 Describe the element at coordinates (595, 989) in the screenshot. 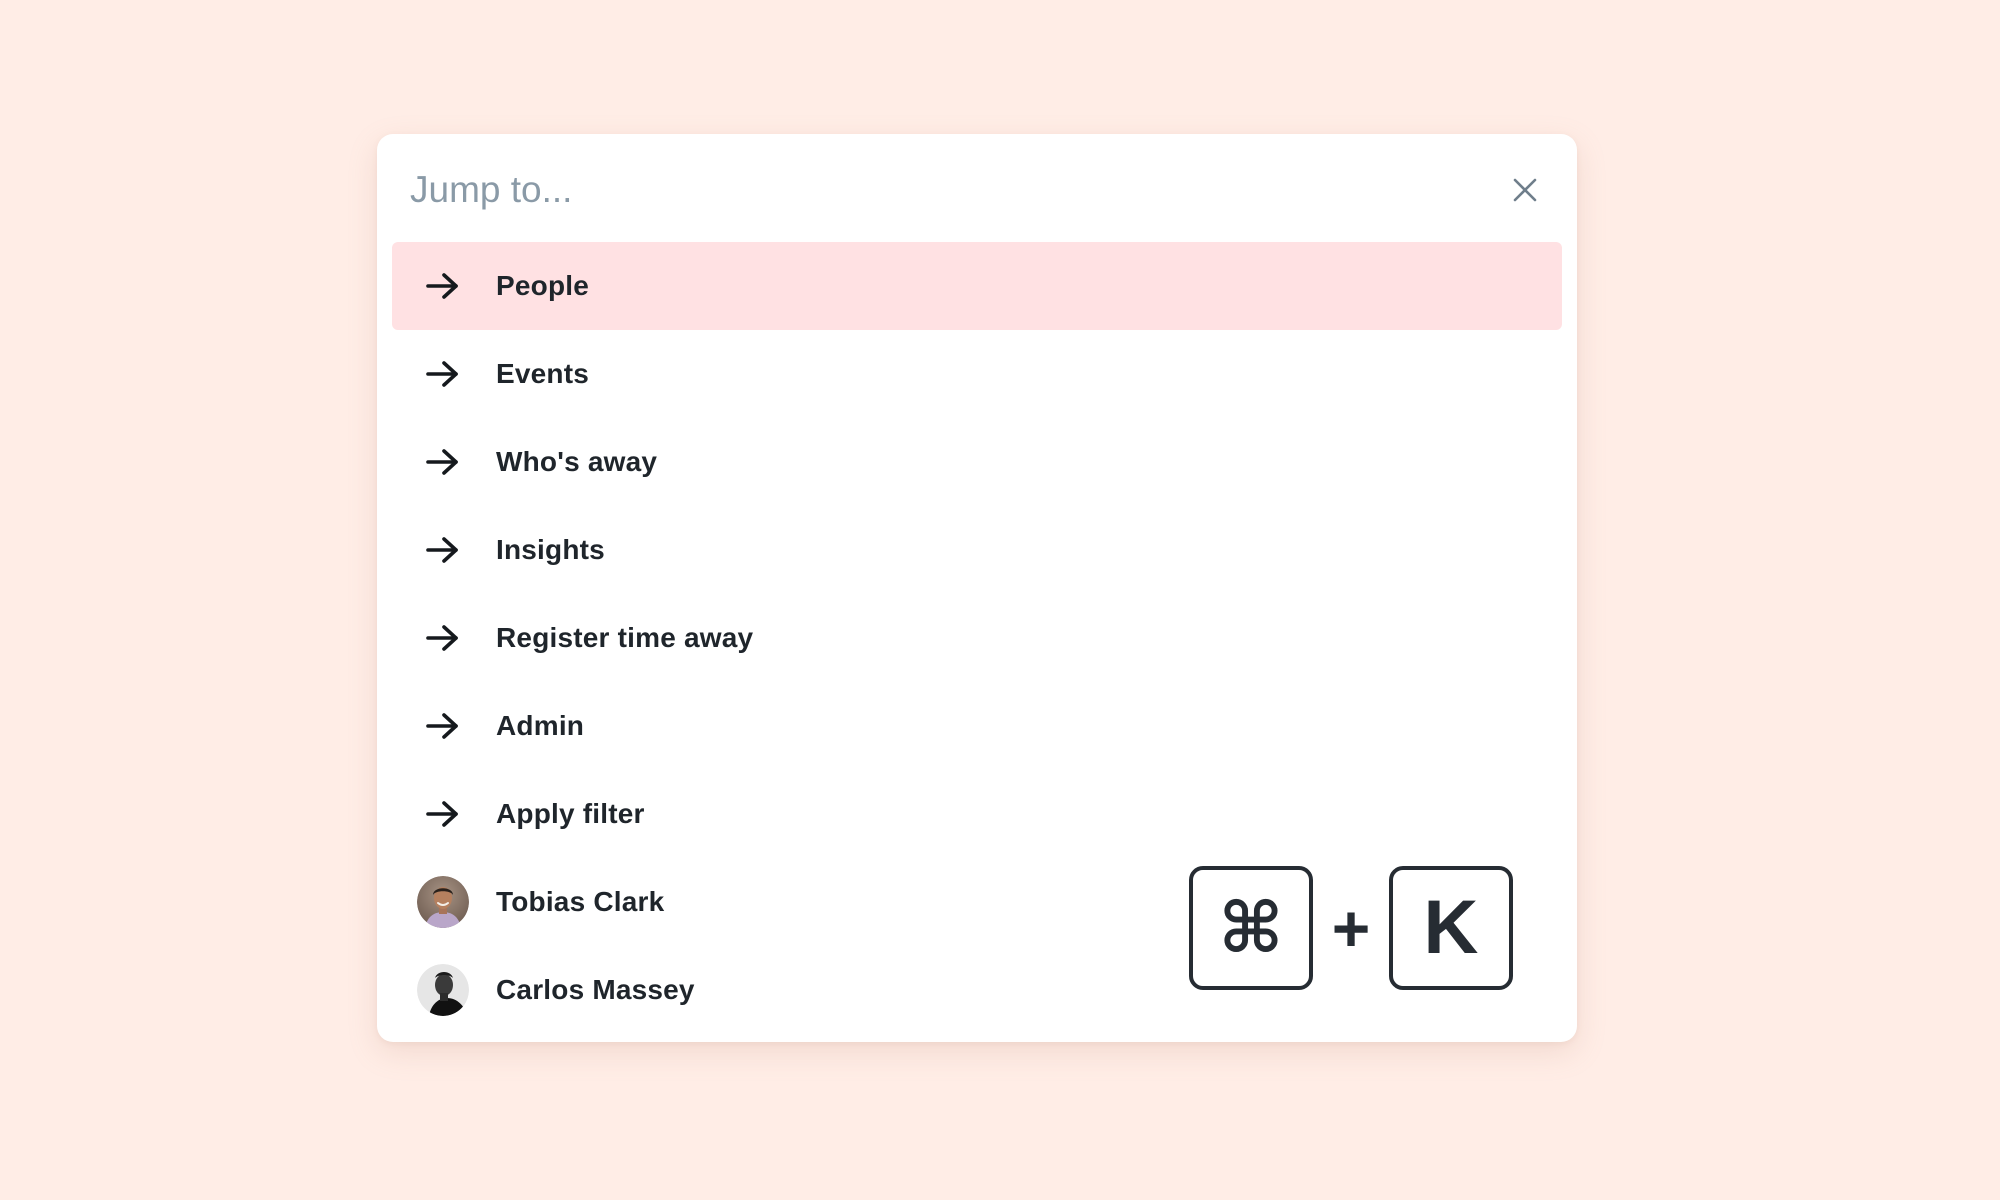

I see `result-label: Carlos Massey` at that location.